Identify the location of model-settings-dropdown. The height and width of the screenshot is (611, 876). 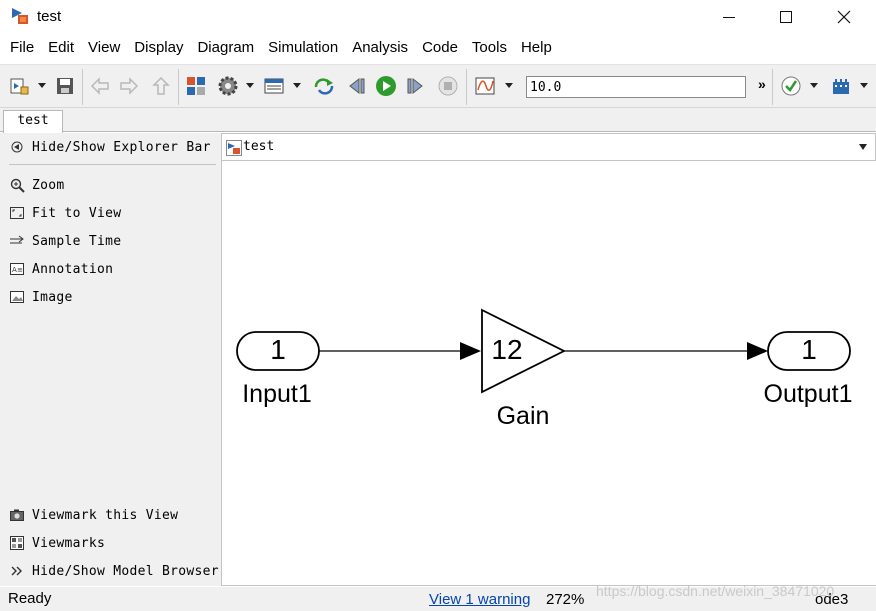
(250, 85).